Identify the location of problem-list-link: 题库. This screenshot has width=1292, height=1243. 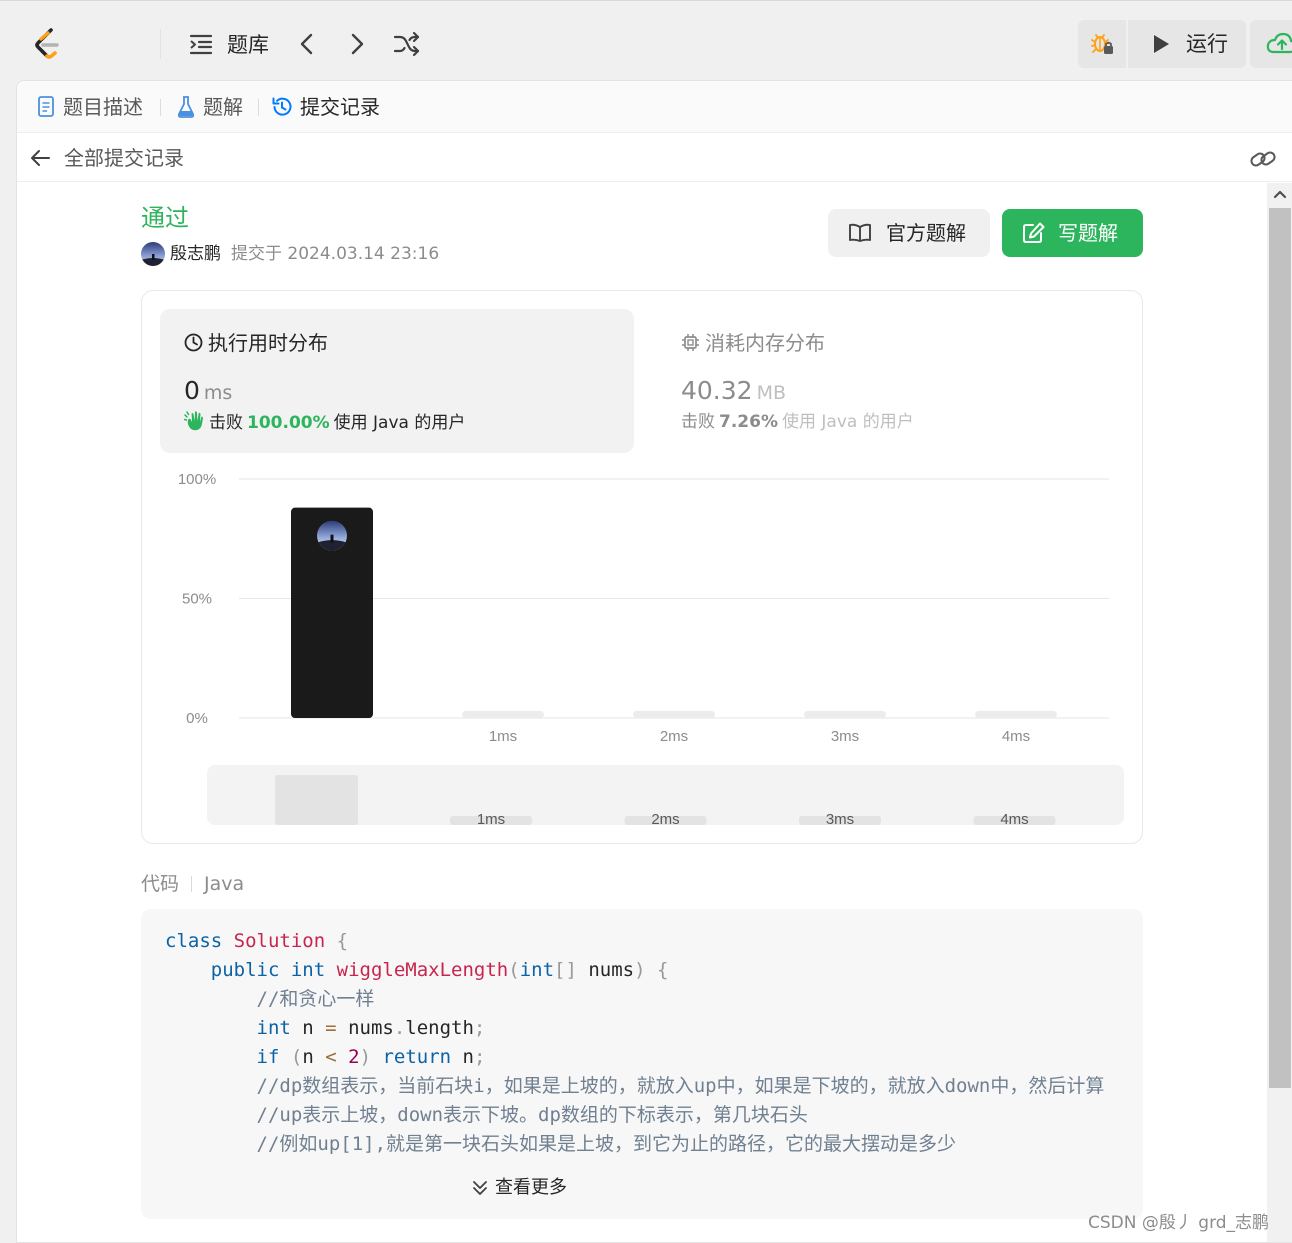
(248, 45).